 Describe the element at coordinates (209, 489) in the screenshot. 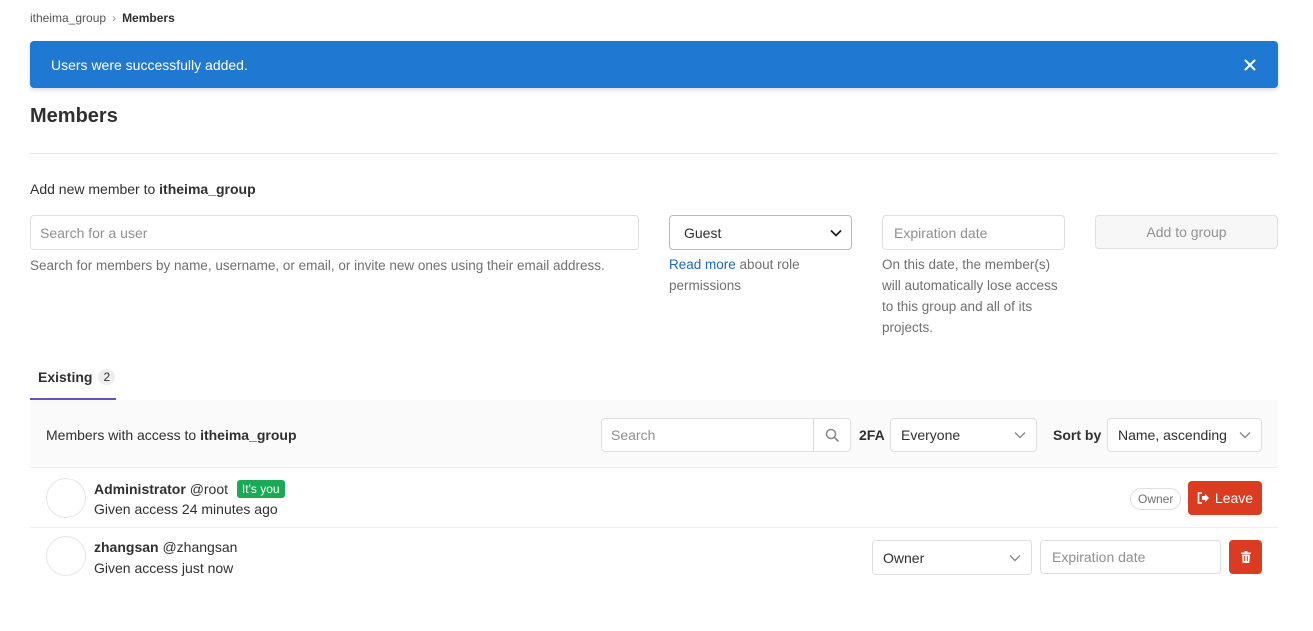

I see `member-username: @root` at that location.